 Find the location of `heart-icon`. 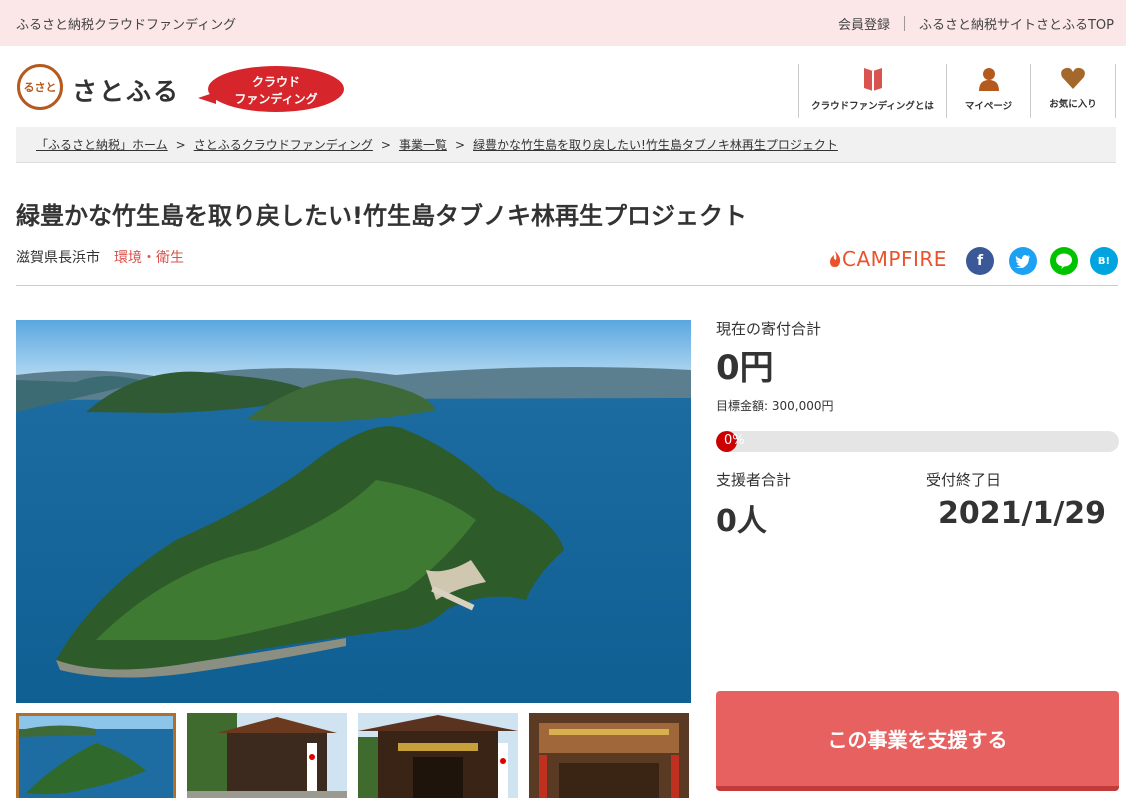

heart-icon is located at coordinates (1073, 78).